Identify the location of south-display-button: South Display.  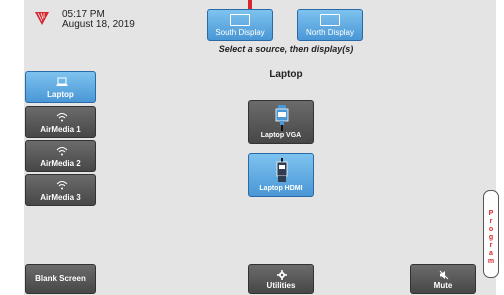
(240, 25).